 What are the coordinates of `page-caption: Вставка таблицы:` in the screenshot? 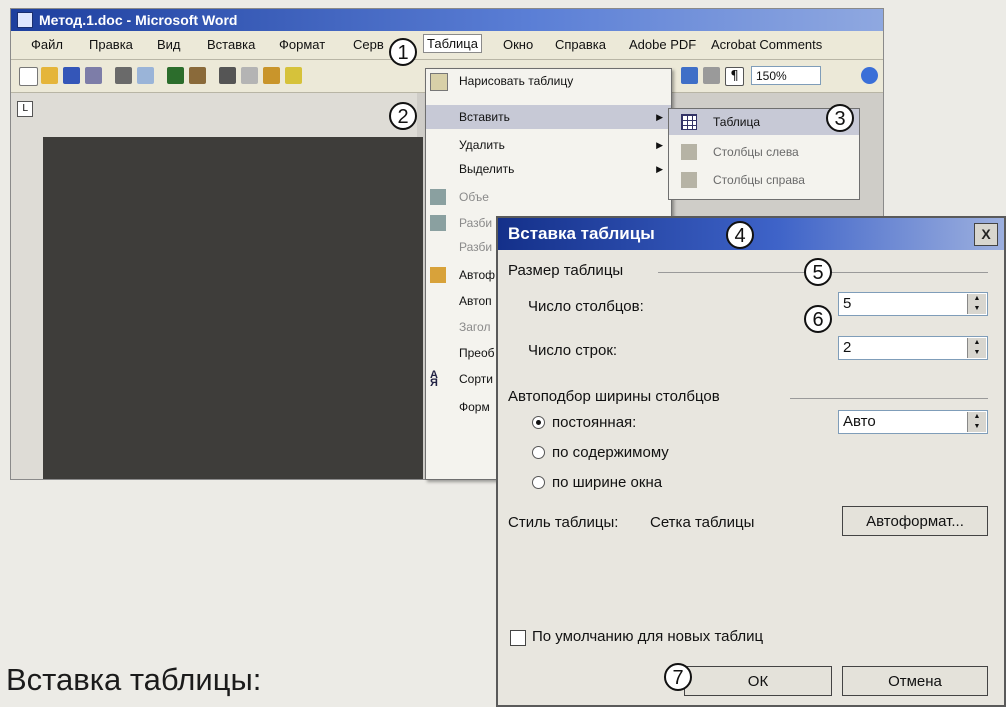 It's located at (134, 679).